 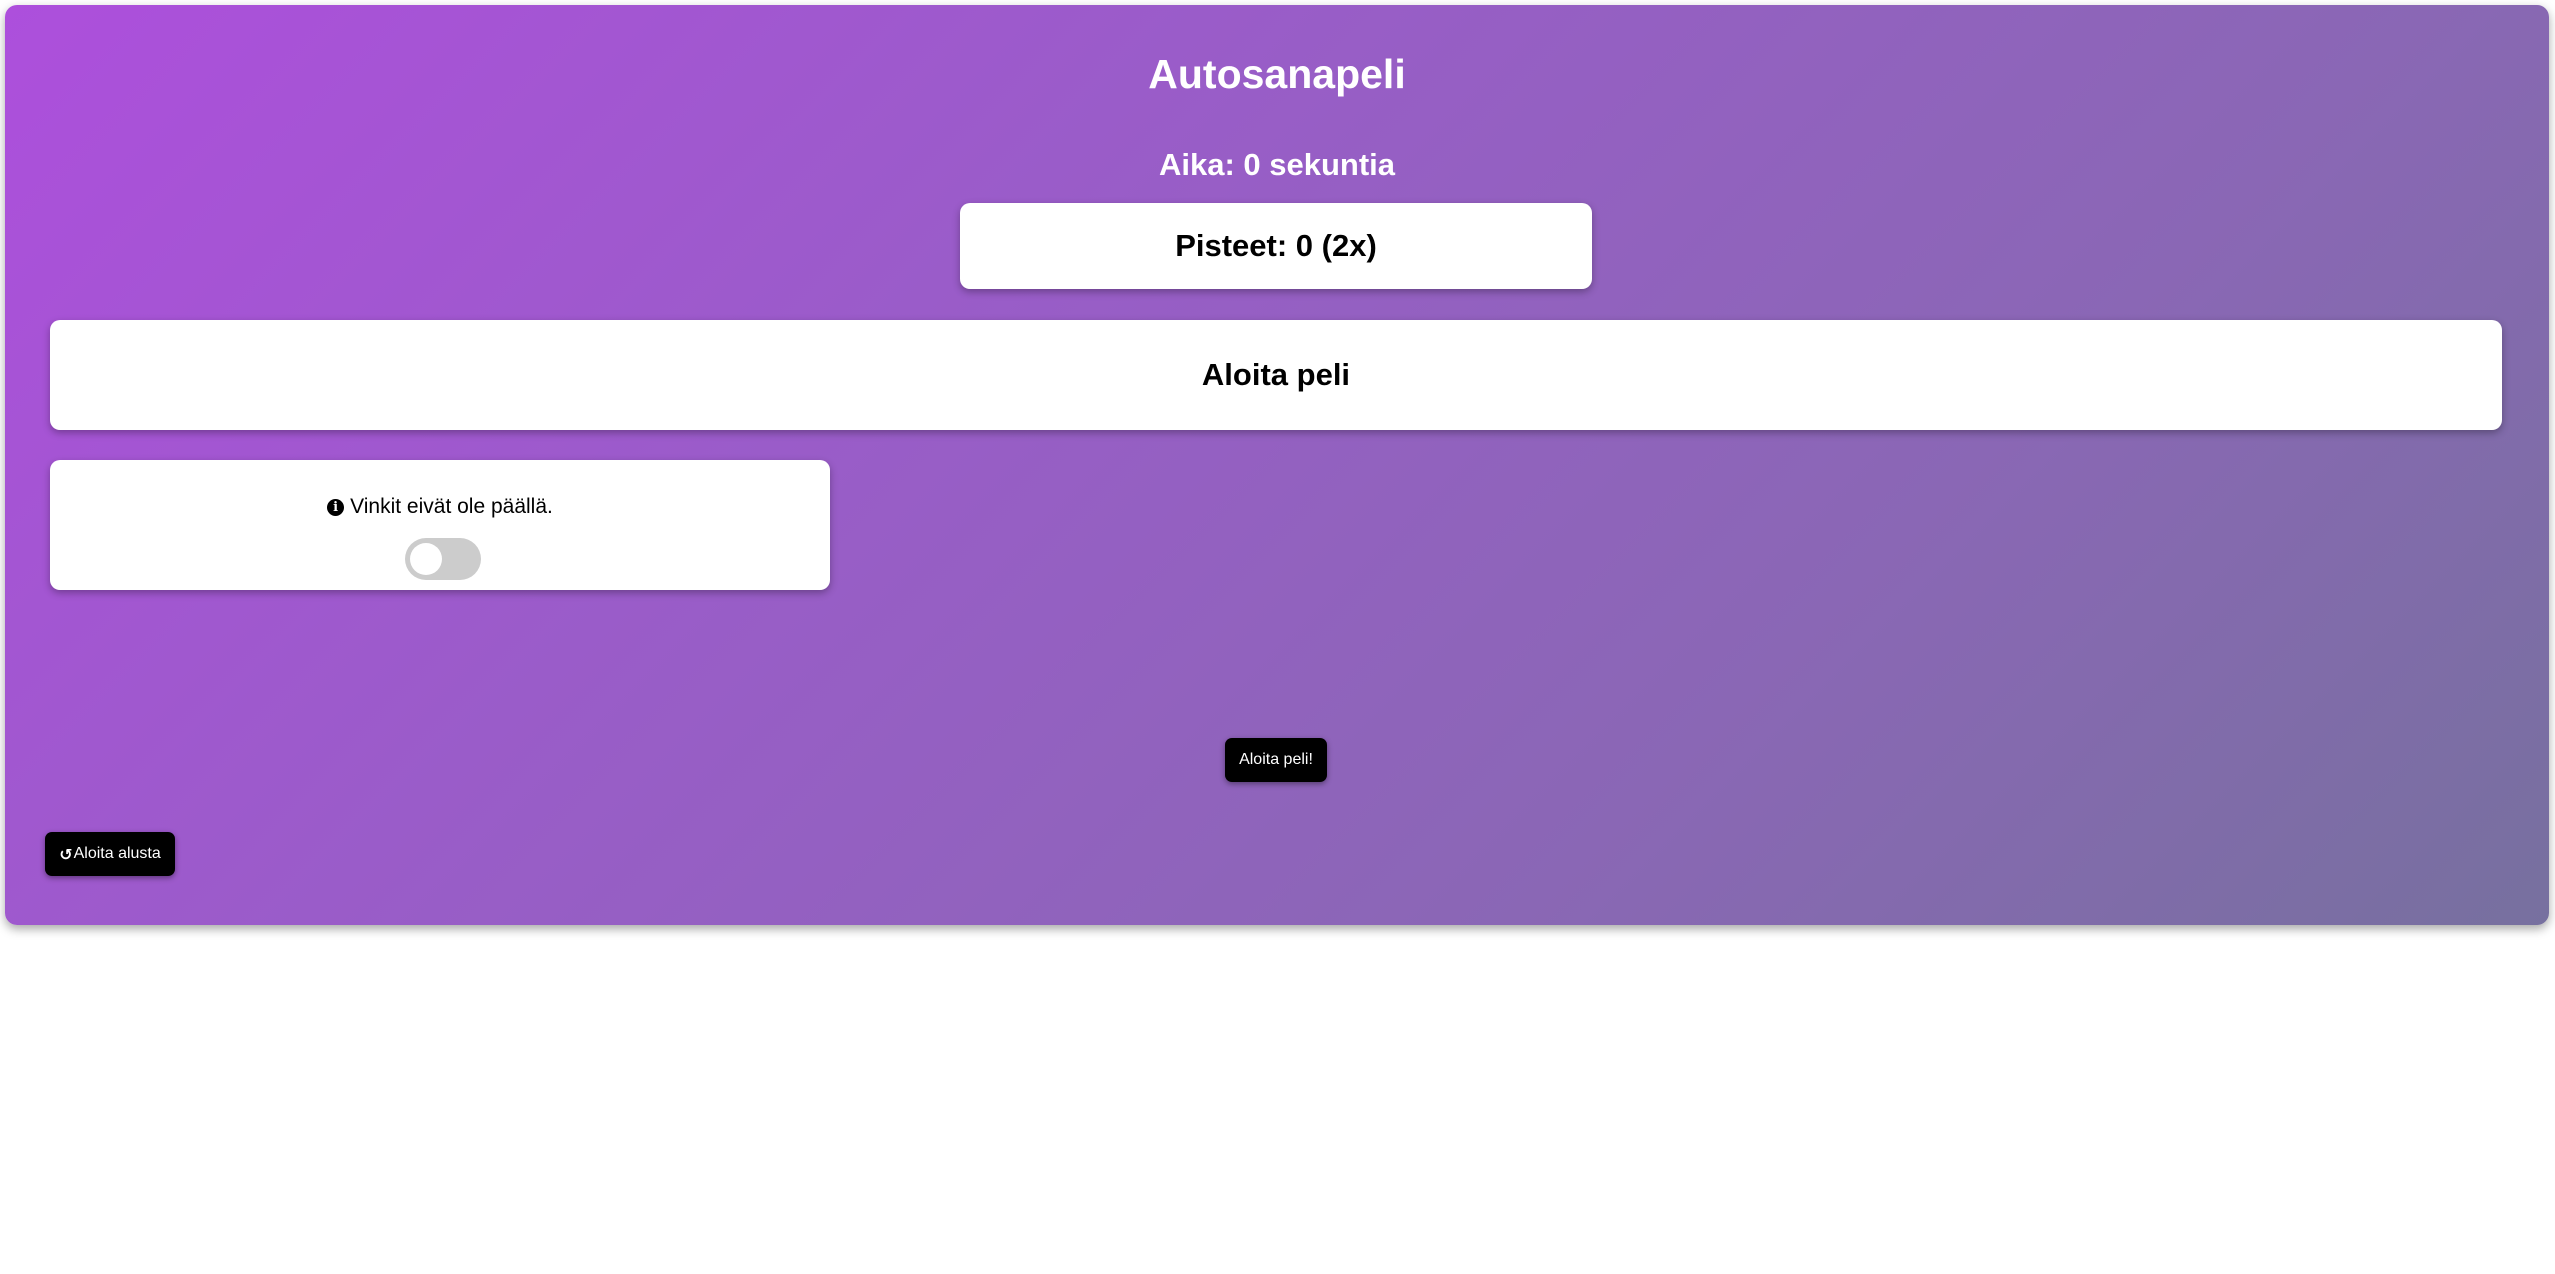 I want to click on timer-display: Aika: 0 sekuntia, so click(x=1277, y=164).